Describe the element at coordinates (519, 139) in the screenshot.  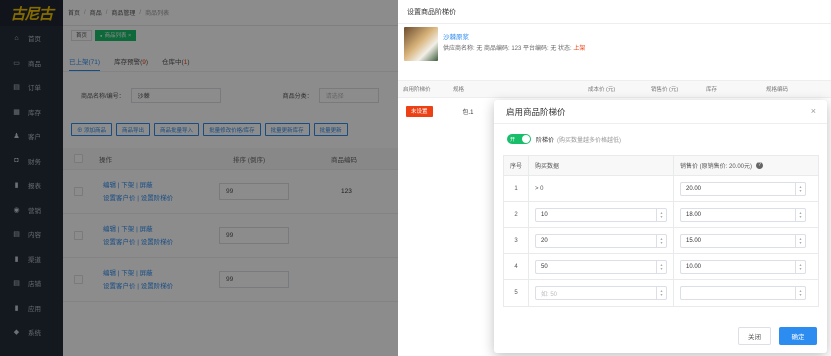
I see `tier-price-switch: 开` at that location.